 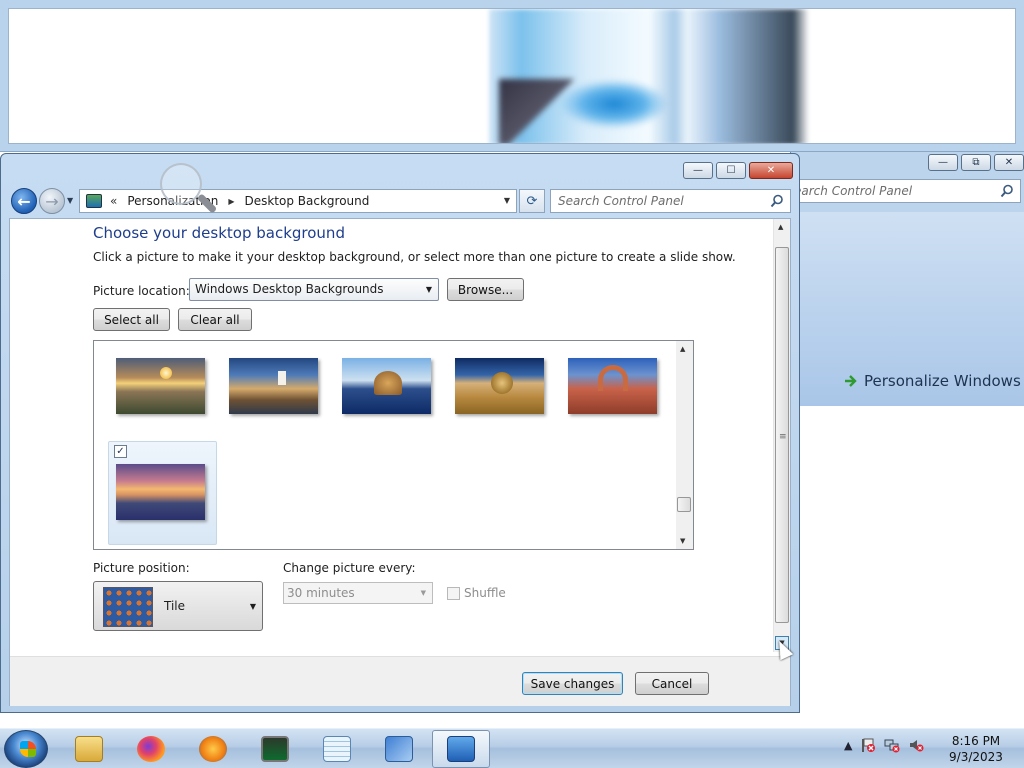 I want to click on address-dropdown-icon: ▼, so click(x=507, y=200).